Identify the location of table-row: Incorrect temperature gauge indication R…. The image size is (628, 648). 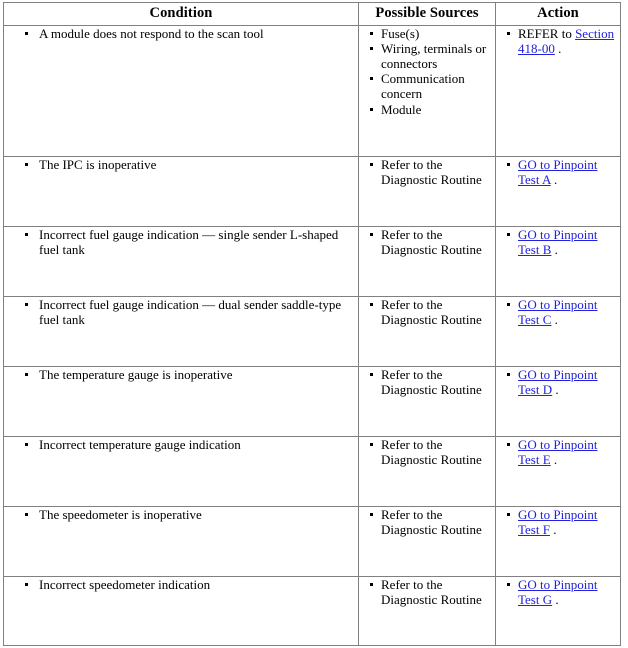
(312, 471).